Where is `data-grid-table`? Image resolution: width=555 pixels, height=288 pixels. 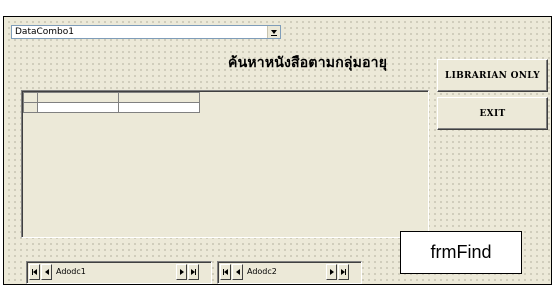 data-grid-table is located at coordinates (111, 102).